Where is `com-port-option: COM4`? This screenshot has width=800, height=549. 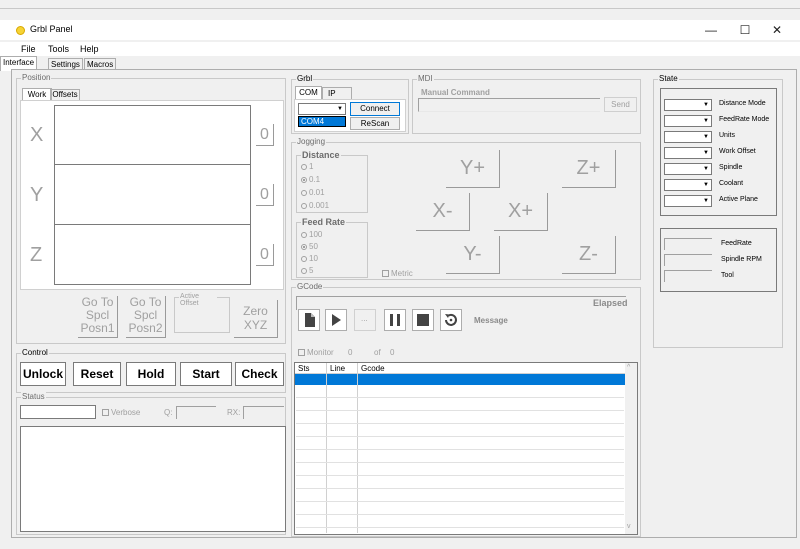 com-port-option: COM4 is located at coordinates (322, 121).